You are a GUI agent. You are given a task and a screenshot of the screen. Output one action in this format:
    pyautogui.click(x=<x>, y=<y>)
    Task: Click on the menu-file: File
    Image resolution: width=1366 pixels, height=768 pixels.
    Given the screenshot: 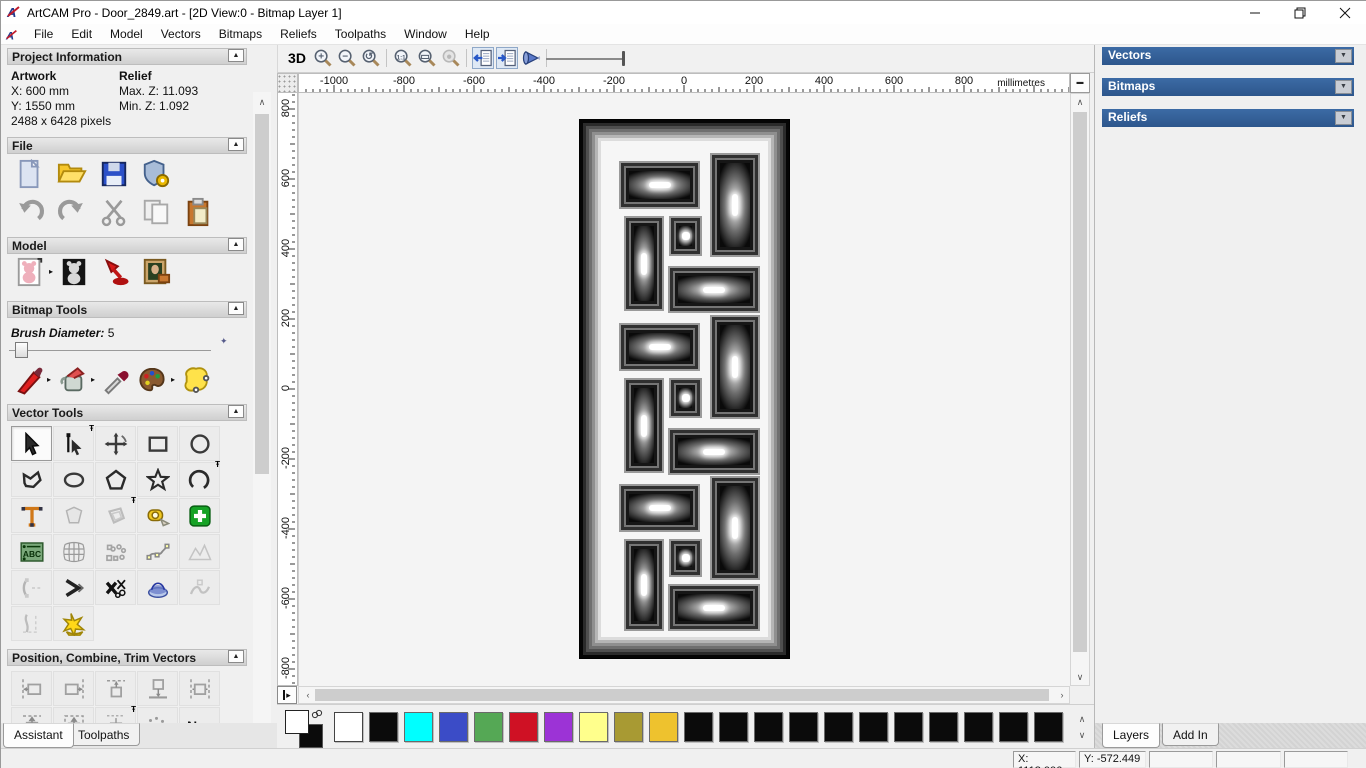 What is the action you would take?
    pyautogui.click(x=43, y=34)
    